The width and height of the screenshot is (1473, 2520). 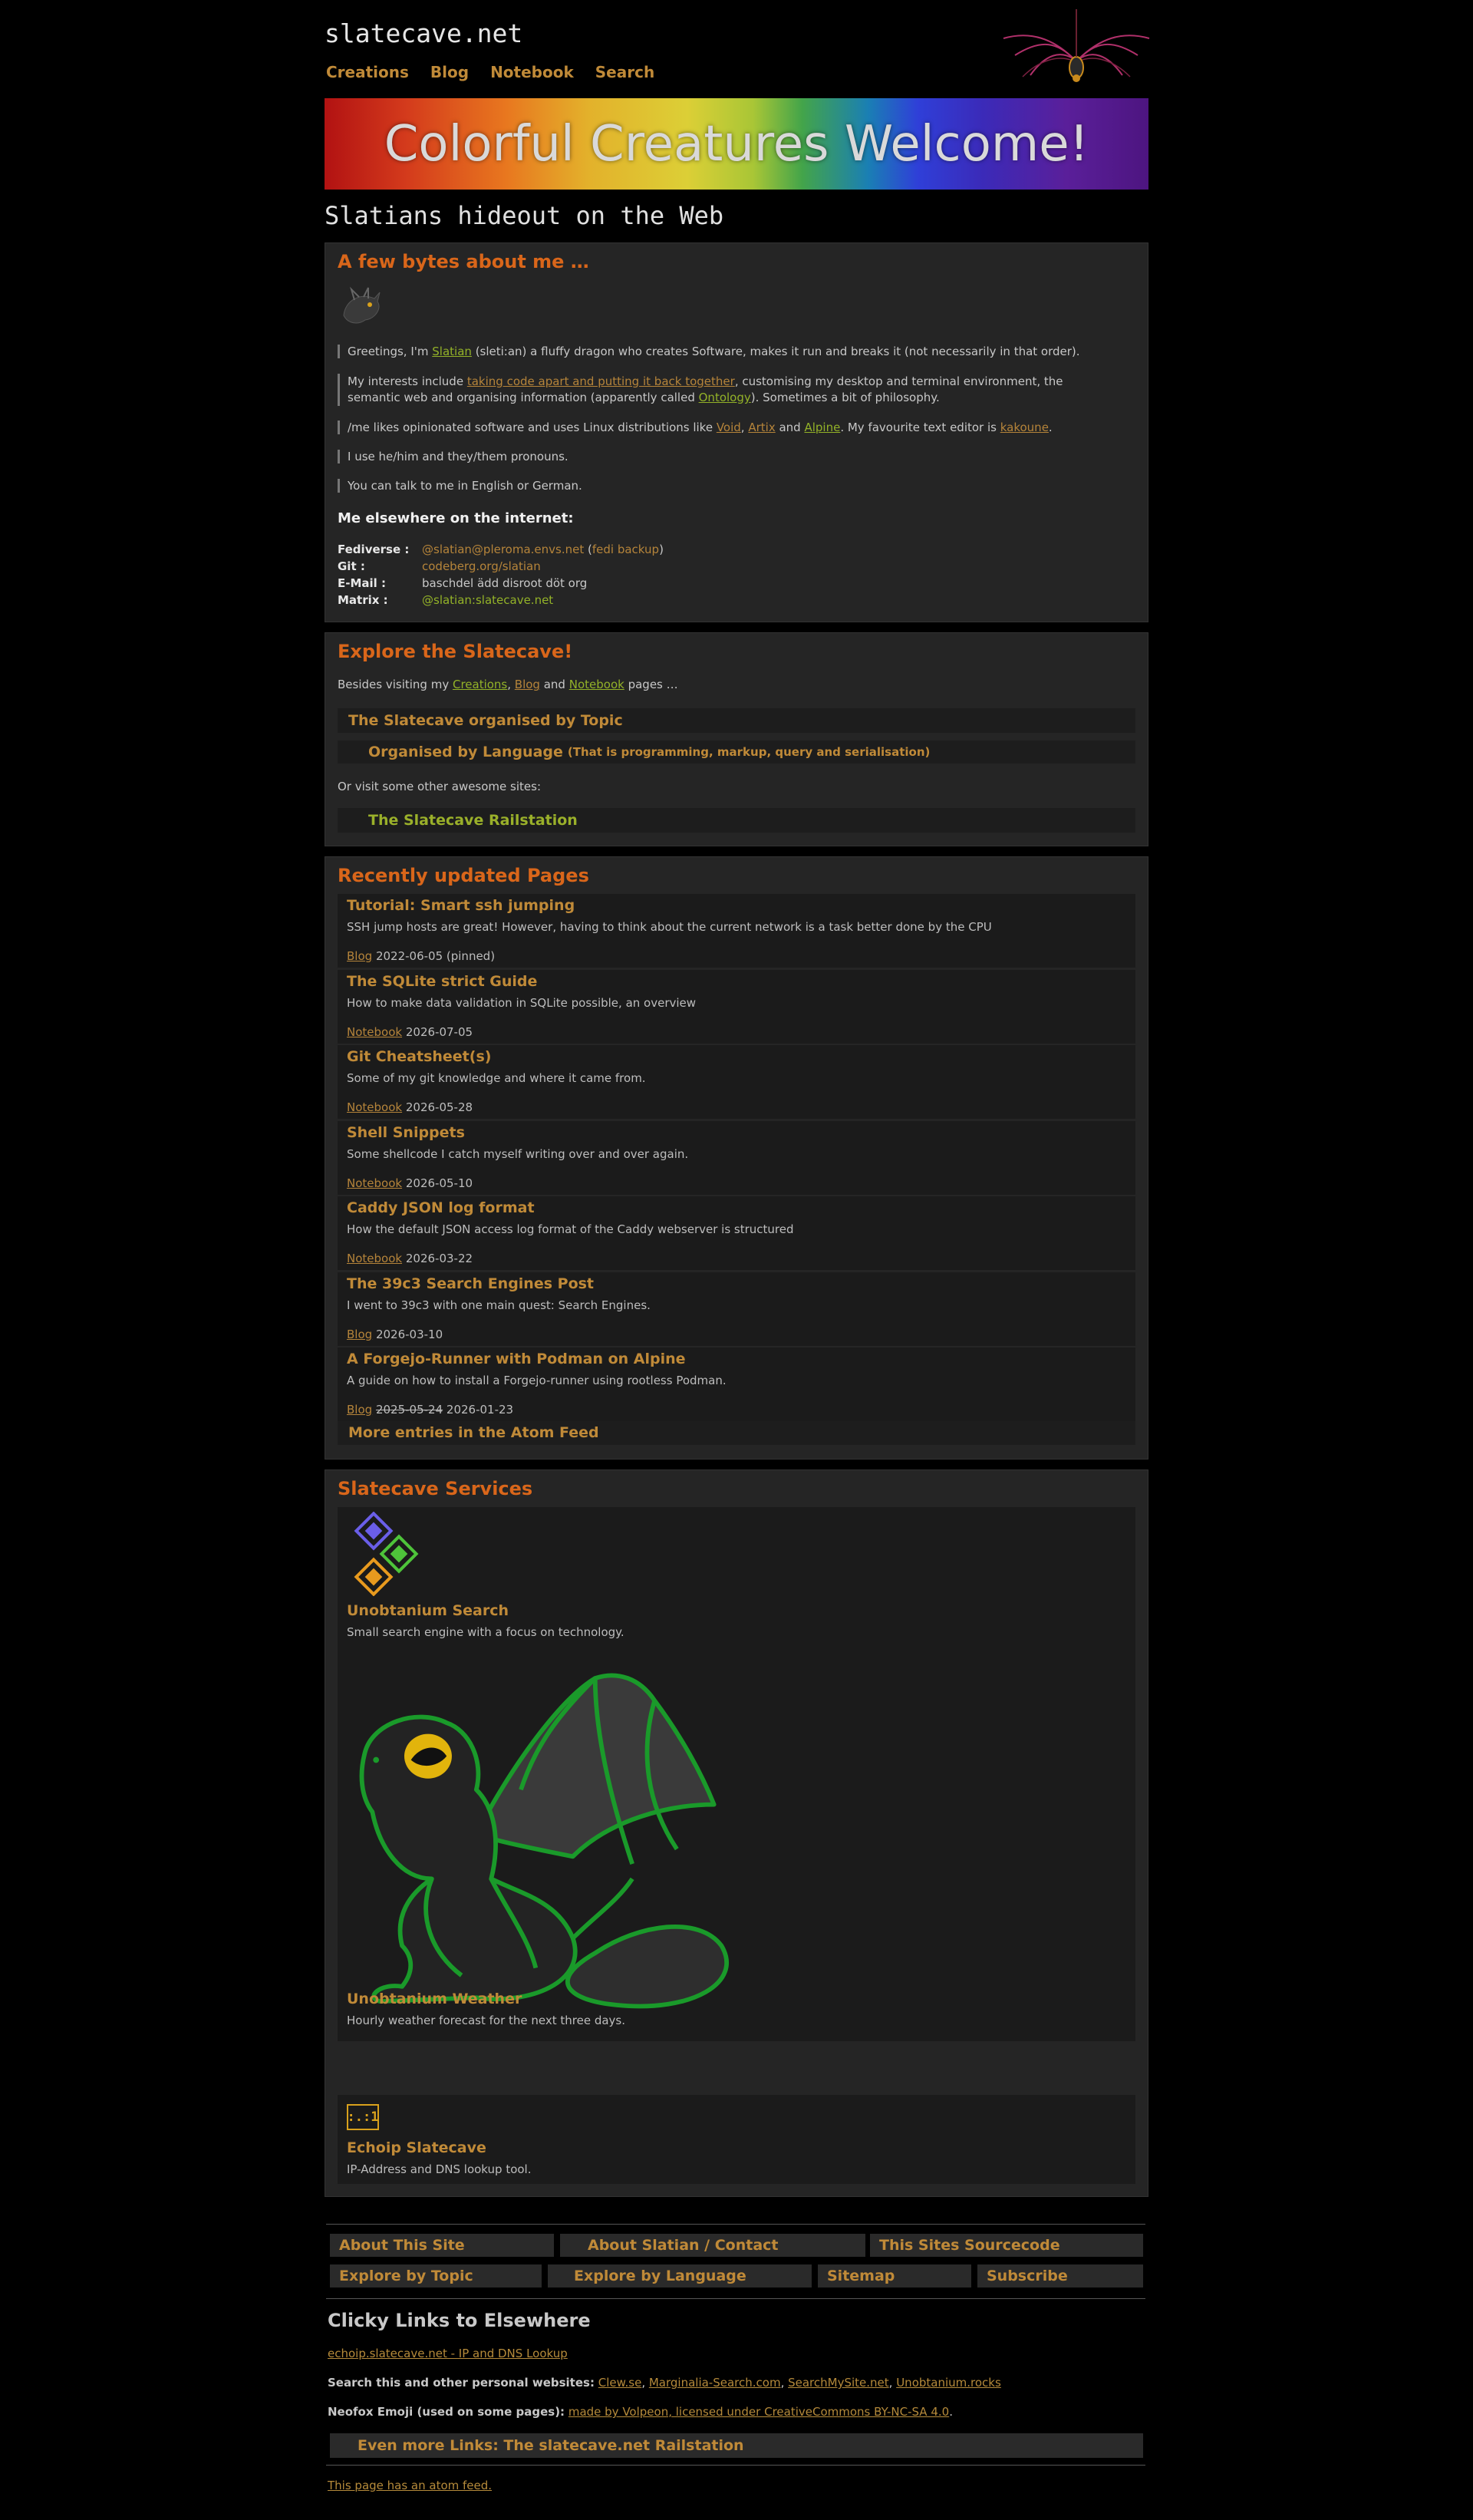 I want to click on notebook-link: Notebook, so click(x=596, y=684).